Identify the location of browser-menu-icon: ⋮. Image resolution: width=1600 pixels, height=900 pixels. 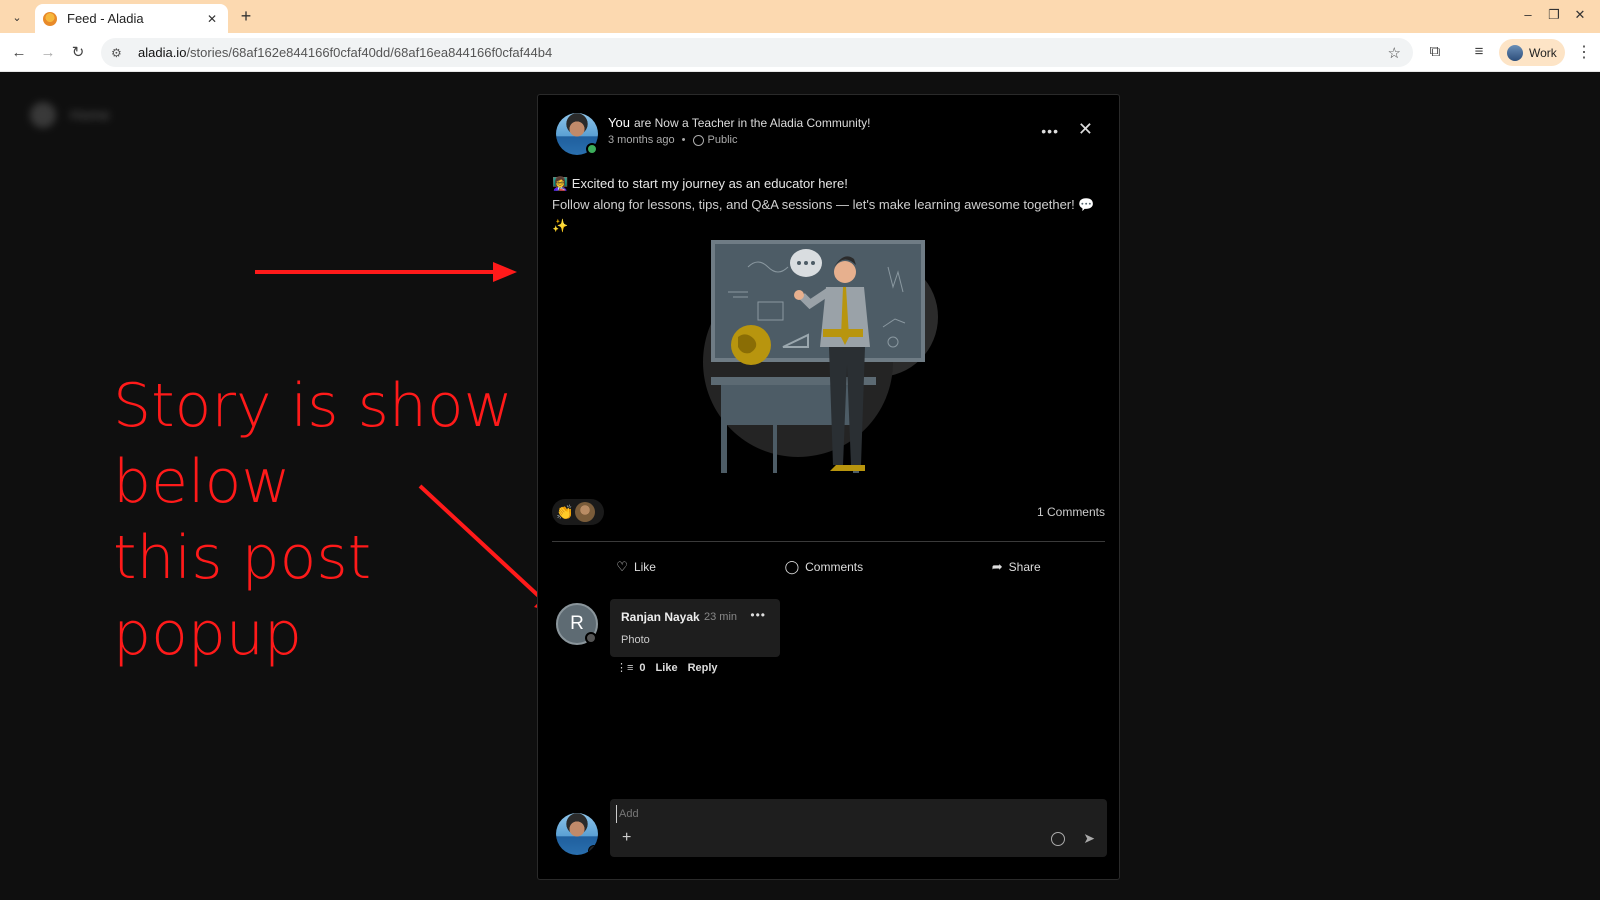
(1584, 52).